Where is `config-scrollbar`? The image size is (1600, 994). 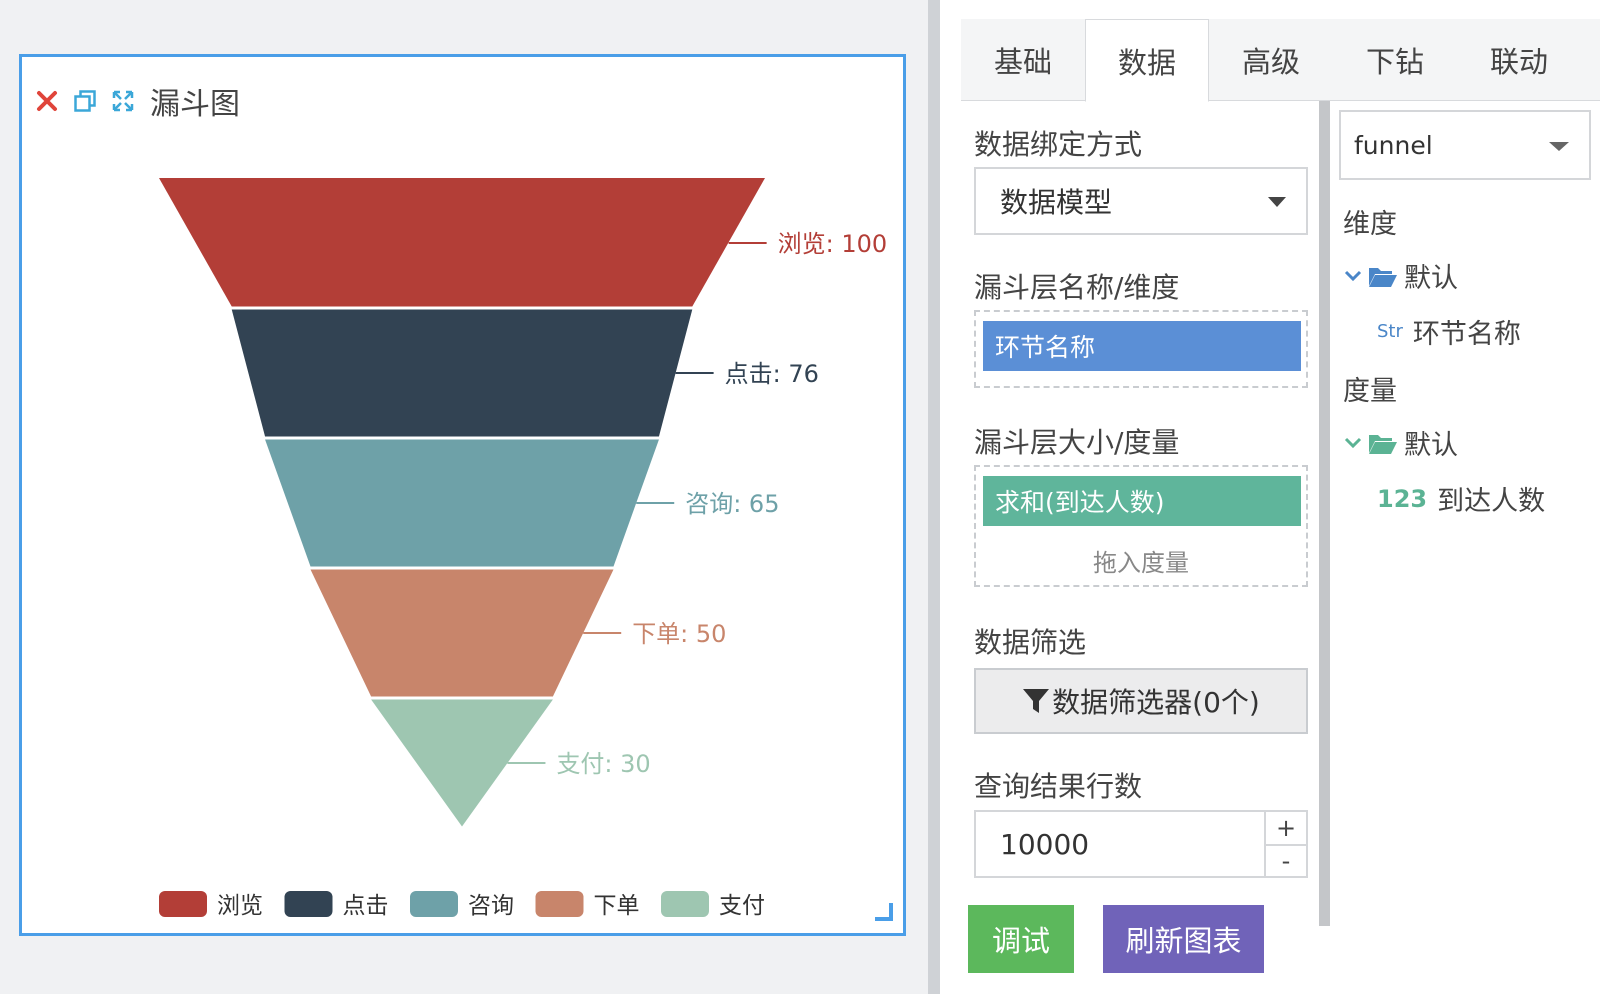
config-scrollbar is located at coordinates (1324, 513).